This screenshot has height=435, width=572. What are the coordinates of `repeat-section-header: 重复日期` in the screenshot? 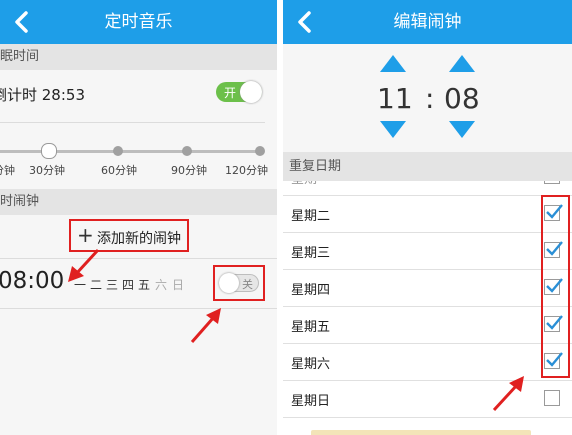 It's located at (427, 166).